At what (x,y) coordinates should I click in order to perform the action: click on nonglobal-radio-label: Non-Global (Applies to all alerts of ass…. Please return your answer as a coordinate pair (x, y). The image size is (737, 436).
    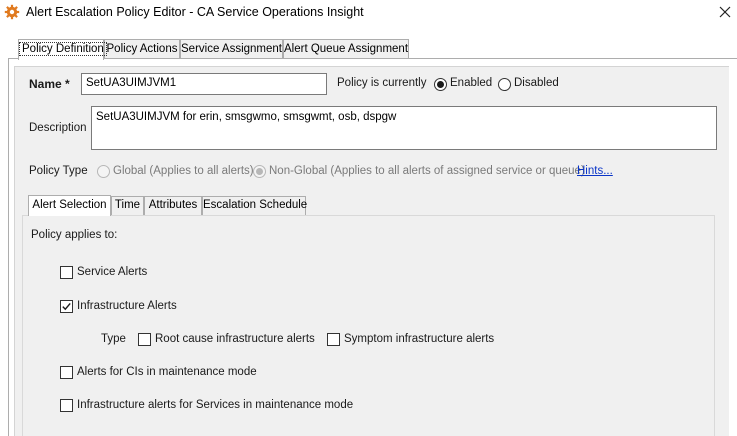
    Looking at the image, I should click on (427, 171).